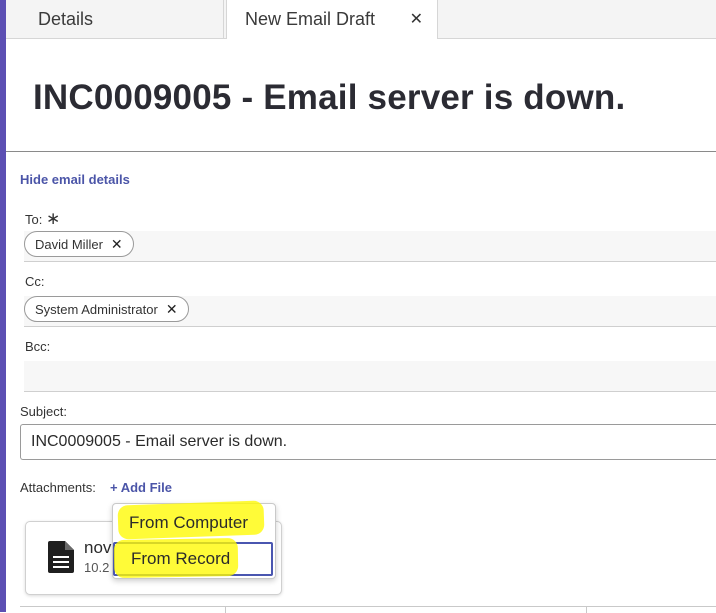 This screenshot has width=716, height=613. I want to click on tab-new-email-draft-label: New Email Draft, so click(310, 19).